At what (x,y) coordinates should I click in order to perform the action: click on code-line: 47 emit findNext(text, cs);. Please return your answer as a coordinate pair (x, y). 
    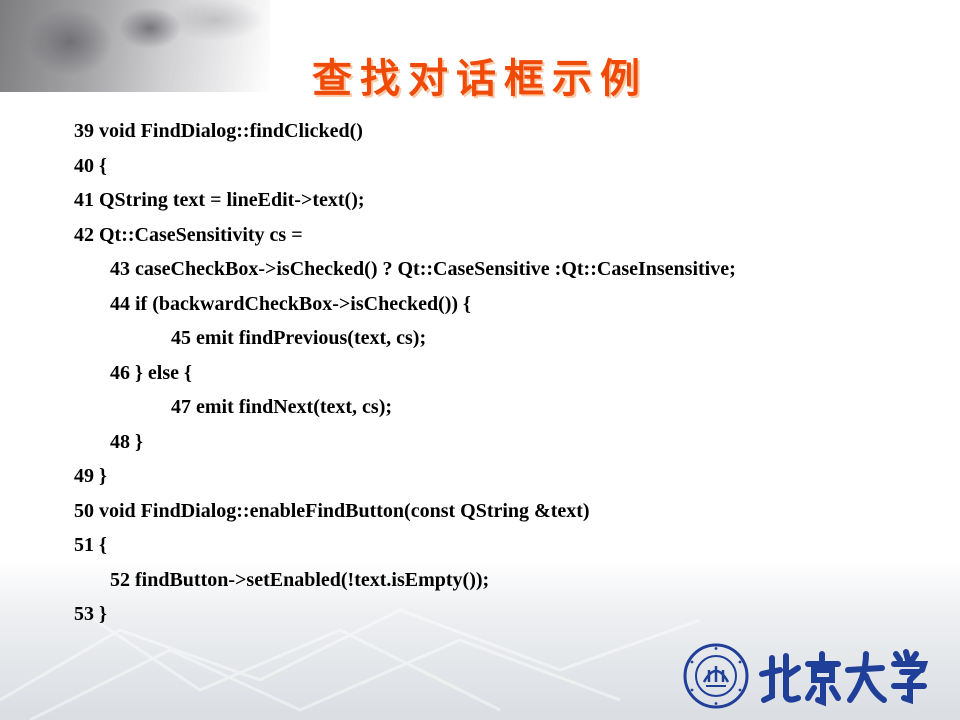
    Looking at the image, I should click on (282, 407).